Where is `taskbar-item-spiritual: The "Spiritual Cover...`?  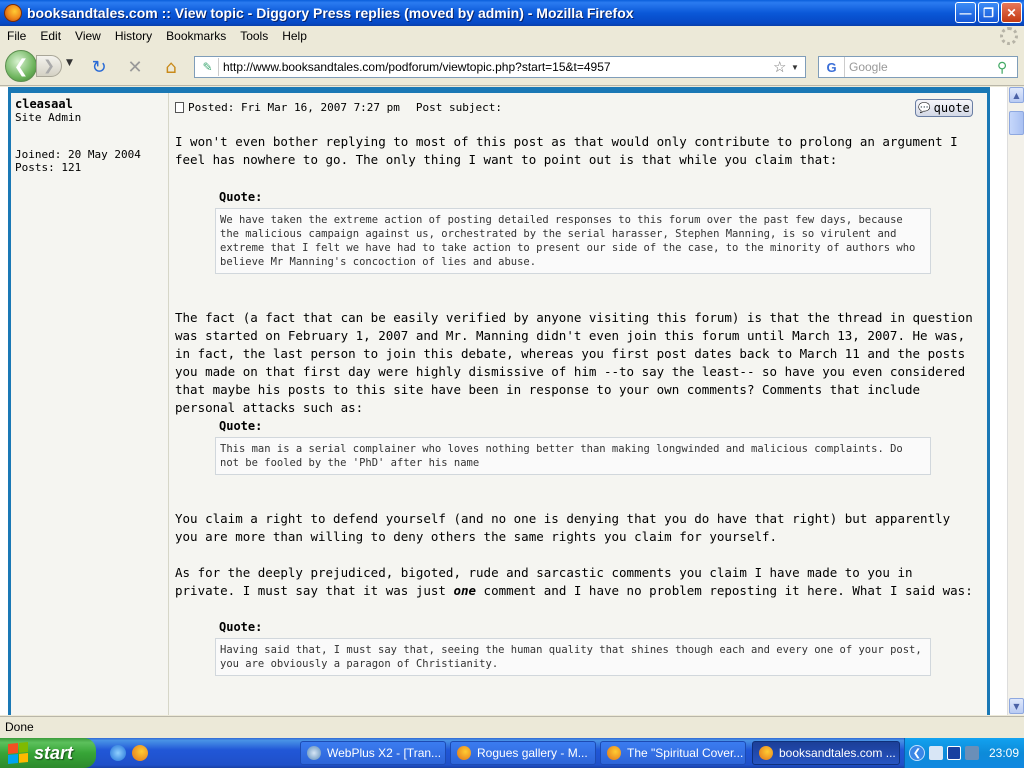
taskbar-item-spiritual: The "Spiritual Cover... is located at coordinates (673, 753).